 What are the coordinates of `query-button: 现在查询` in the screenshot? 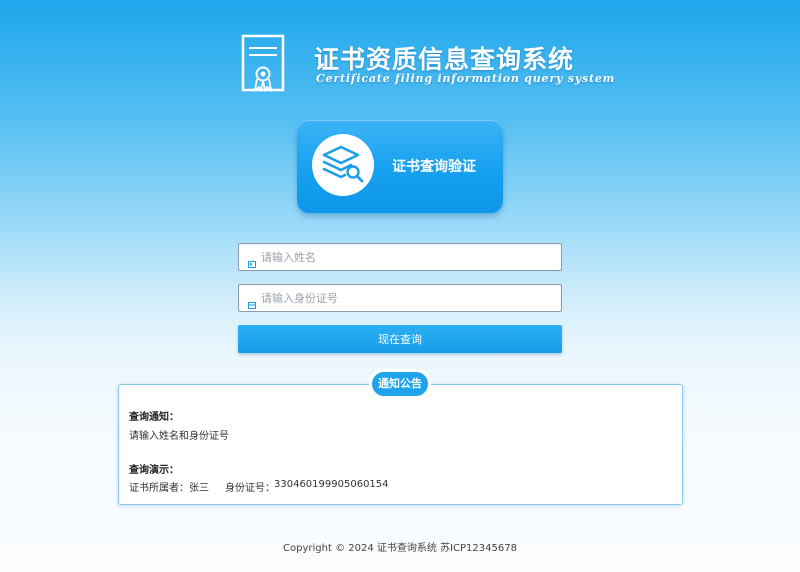 It's located at (400, 339).